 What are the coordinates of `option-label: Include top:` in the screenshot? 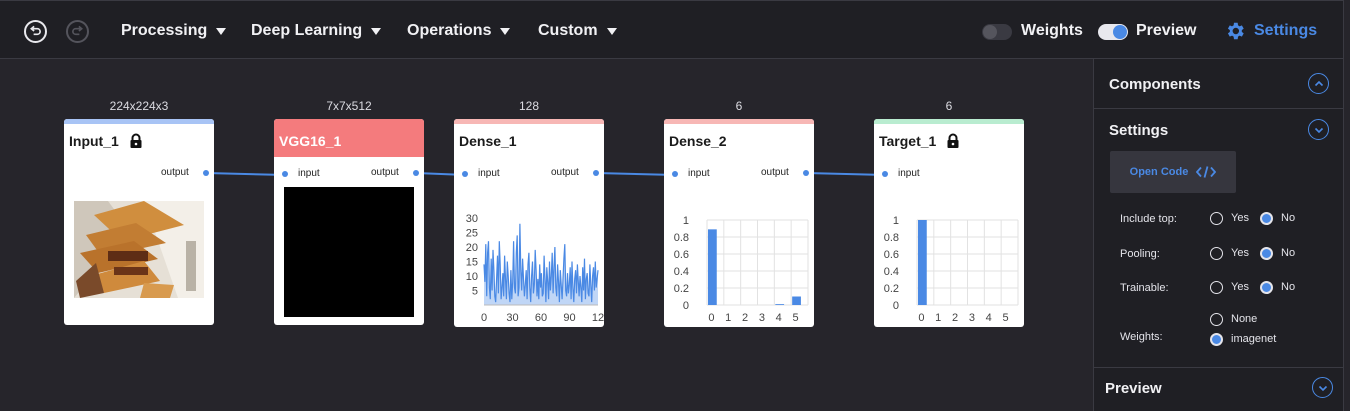 It's located at (1148, 219).